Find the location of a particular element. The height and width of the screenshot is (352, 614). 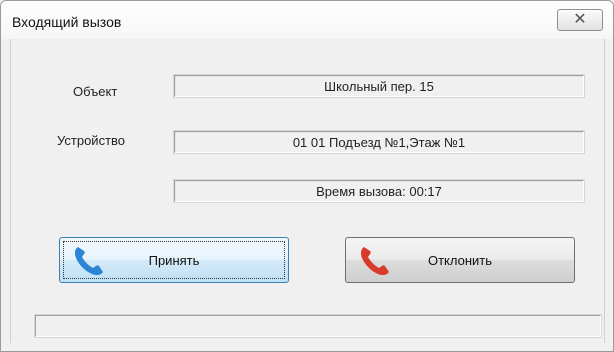

object-field: Школьный пер. 15 is located at coordinates (379, 86).